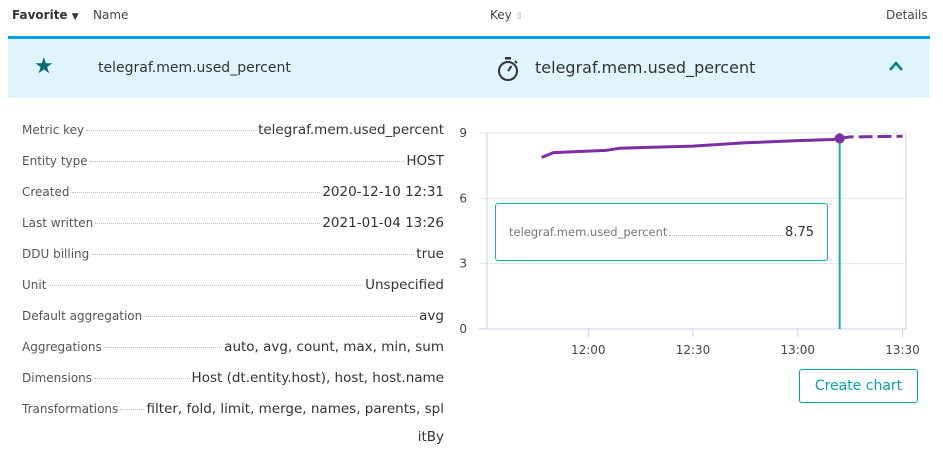 This screenshot has width=943, height=470. Describe the element at coordinates (839, 138) in the screenshot. I see `cursor-point` at that location.